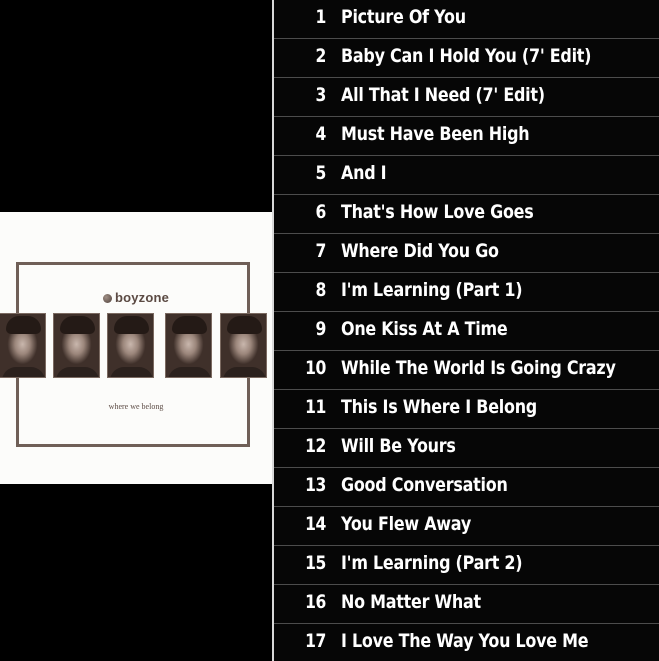 The height and width of the screenshot is (661, 659). I want to click on track-number: 6, so click(321, 212).